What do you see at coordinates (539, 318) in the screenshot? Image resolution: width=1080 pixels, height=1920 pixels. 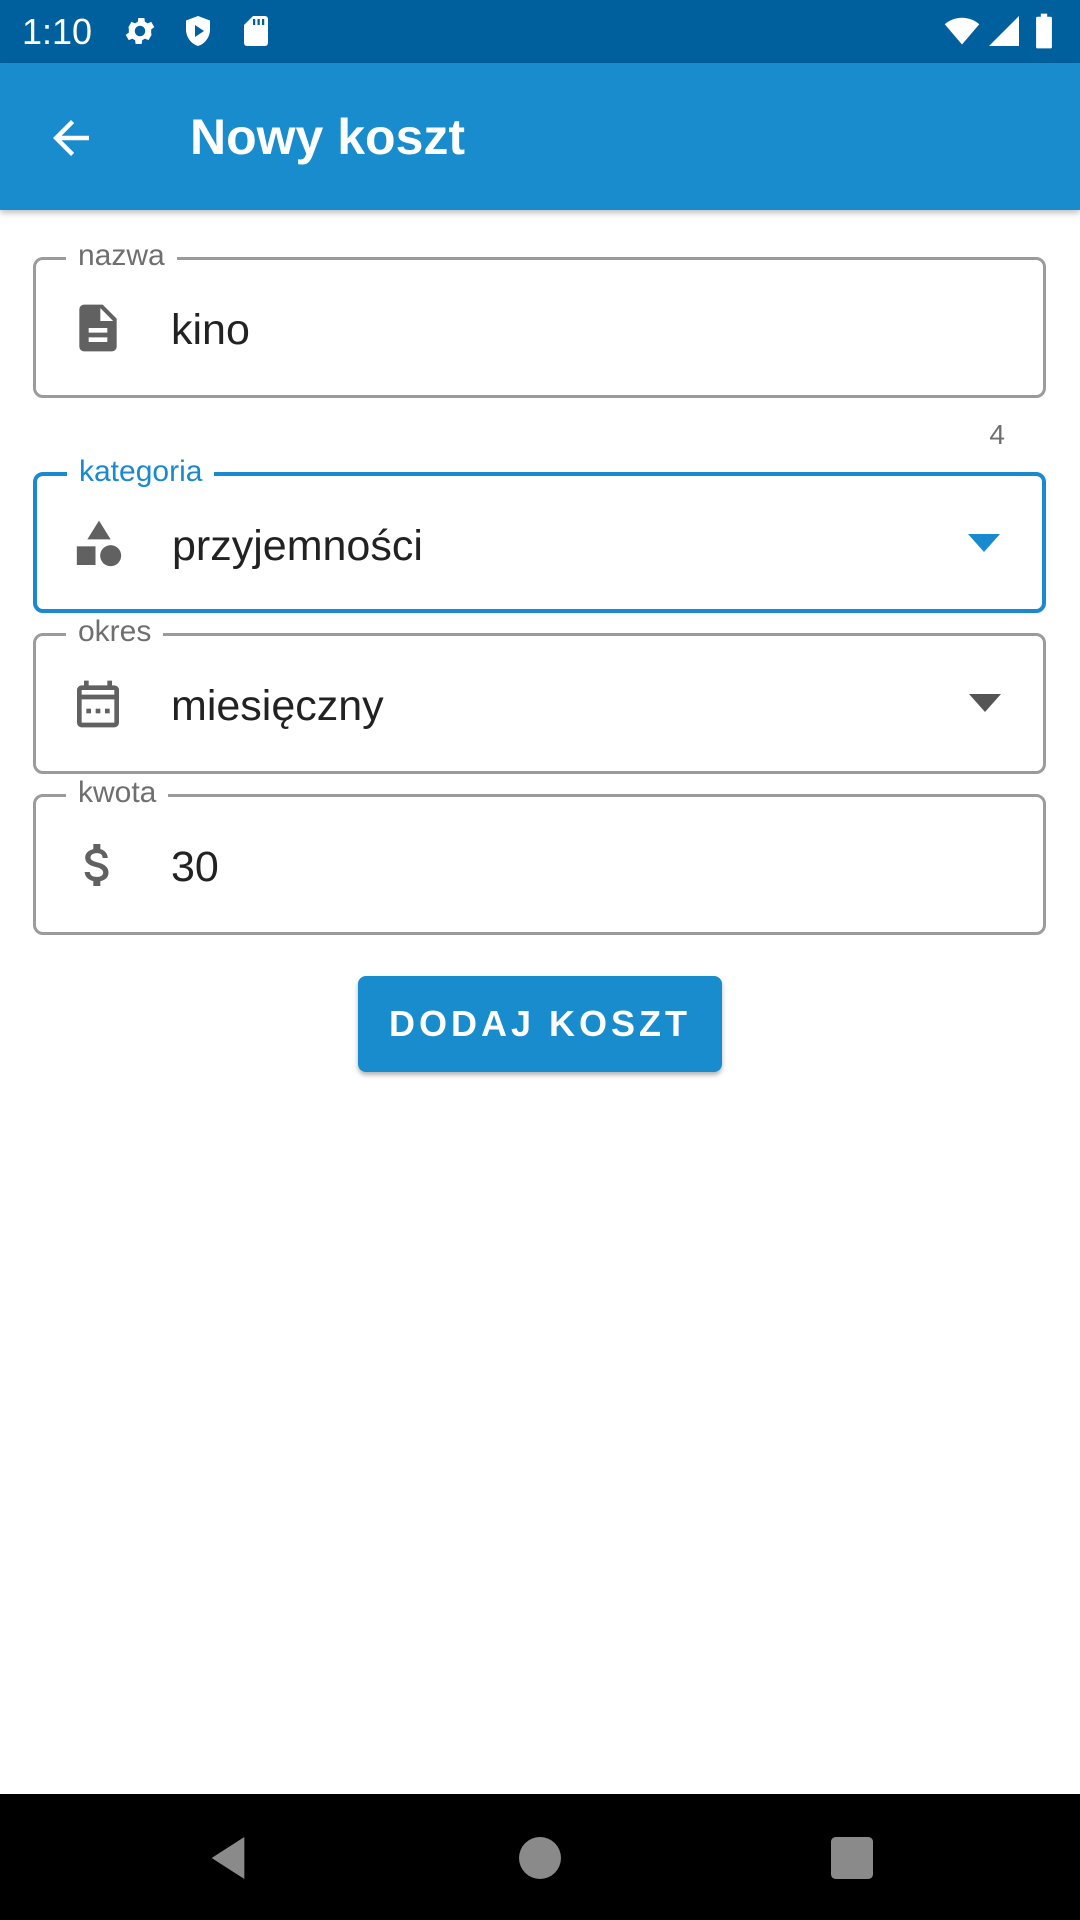 I see `name-field: nazwa kino` at bounding box center [539, 318].